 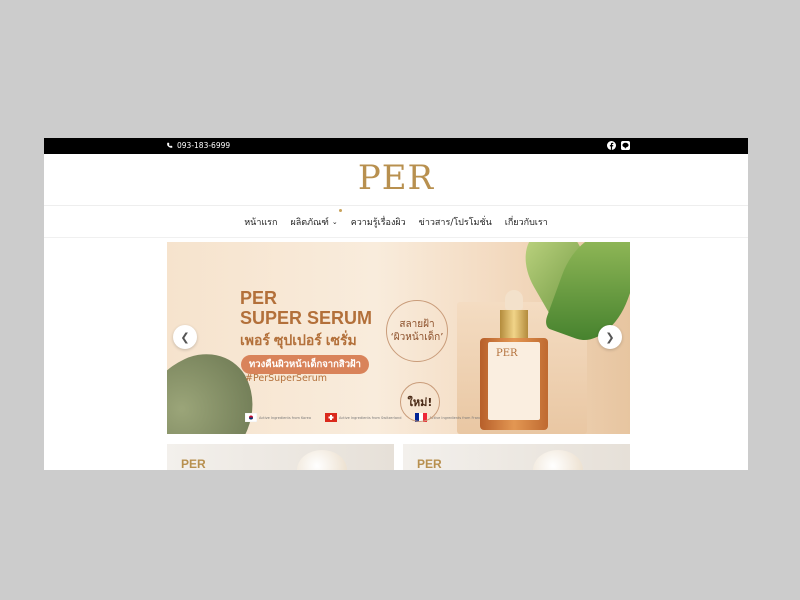 I want to click on claim-line-1: สลายฝ้า, so click(x=417, y=324).